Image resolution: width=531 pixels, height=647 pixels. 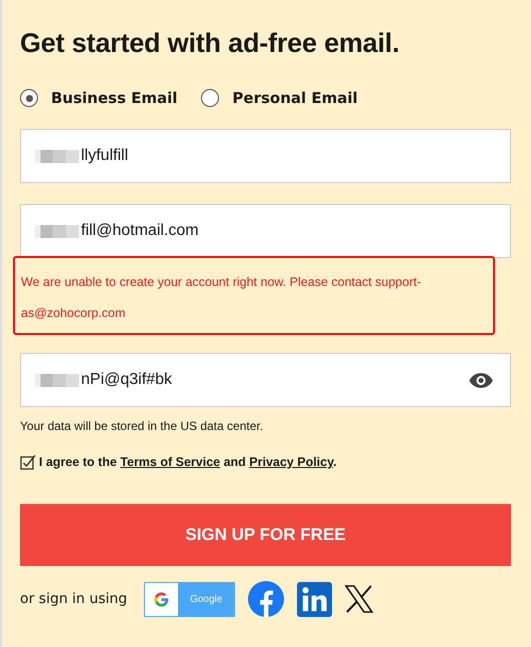 What do you see at coordinates (114, 98) in the screenshot?
I see `radio-label: Business Email` at bounding box center [114, 98].